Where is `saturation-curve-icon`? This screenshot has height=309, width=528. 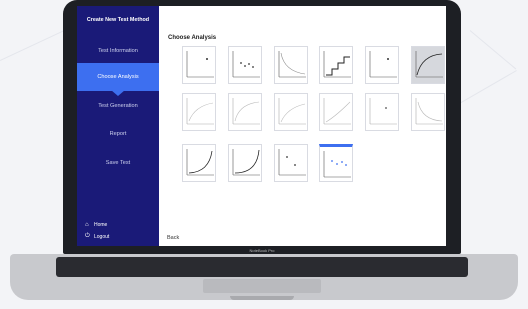 saturation-curve-icon is located at coordinates (246, 111).